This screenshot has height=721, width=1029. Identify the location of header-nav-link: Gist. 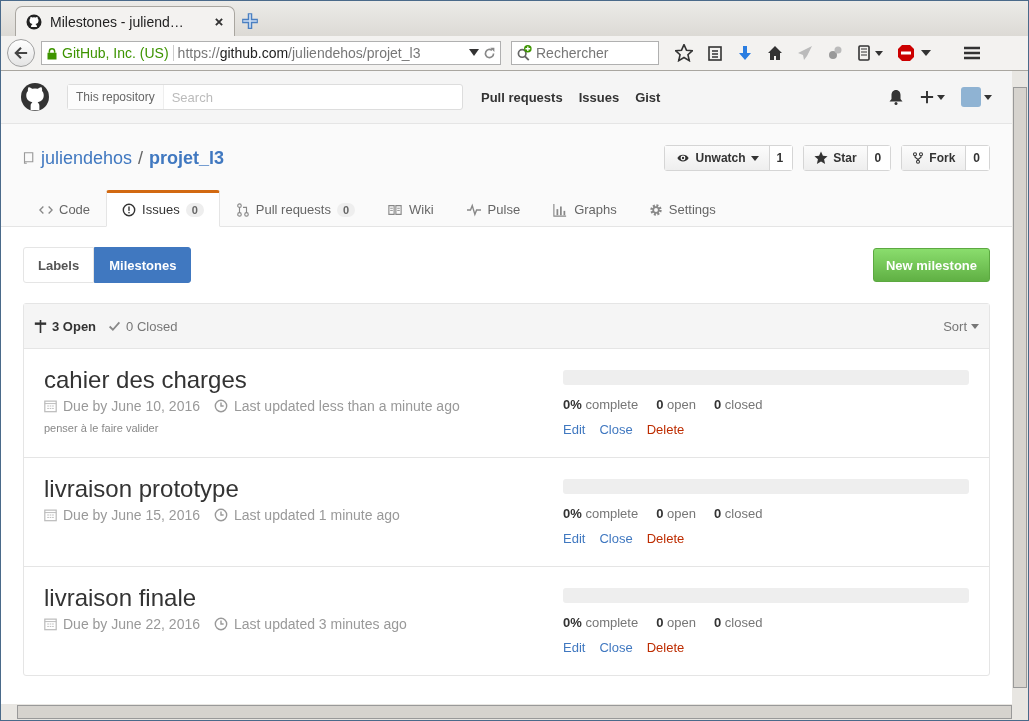
(648, 97).